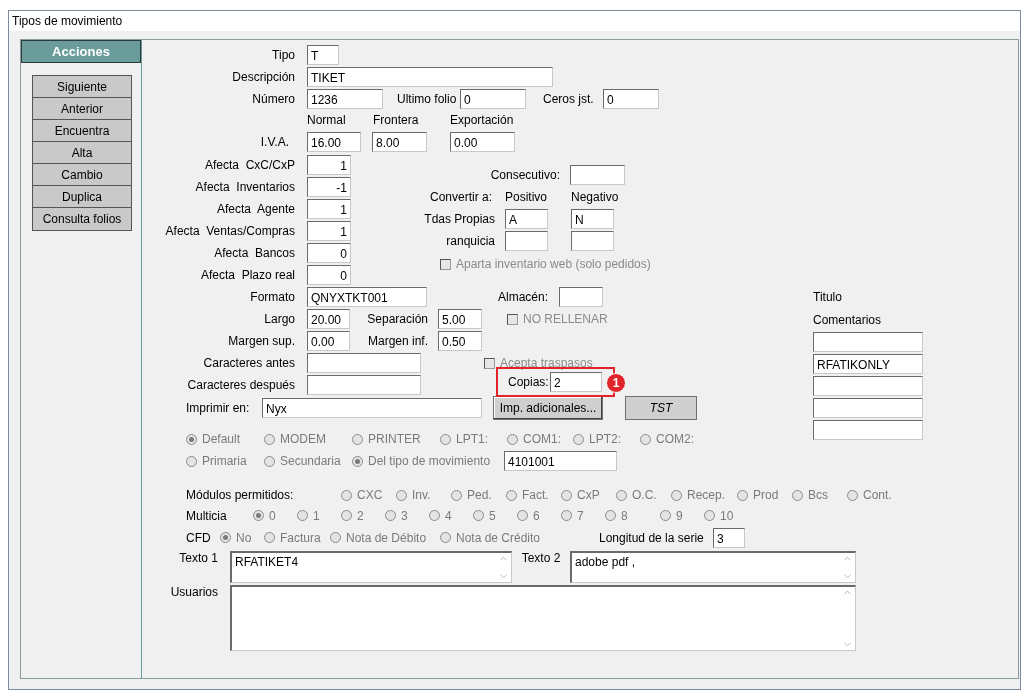 The image size is (1027, 695). Describe the element at coordinates (459, 219) in the screenshot. I see `field-label: Tdas Propias` at that location.